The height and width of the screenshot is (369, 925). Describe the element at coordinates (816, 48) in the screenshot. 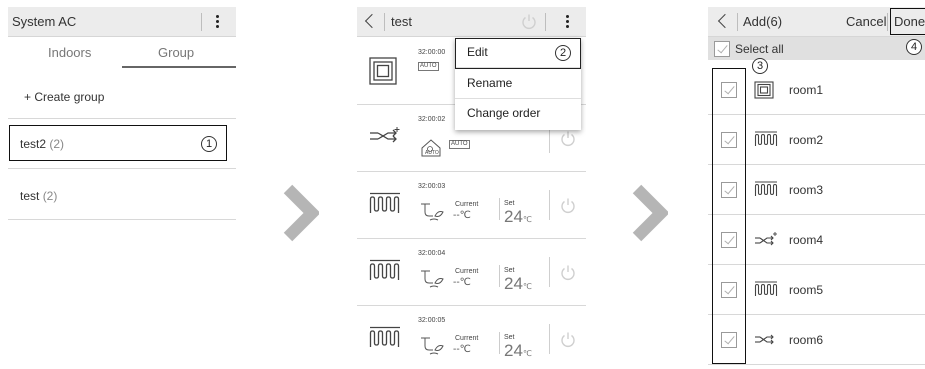

I see `select-all-bar: Select all 4` at that location.